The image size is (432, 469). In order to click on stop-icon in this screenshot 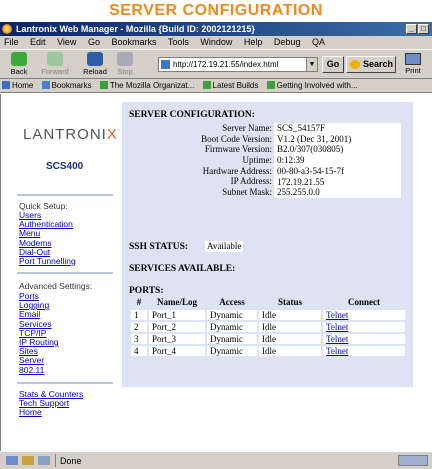, I will do `click(125, 59)`.